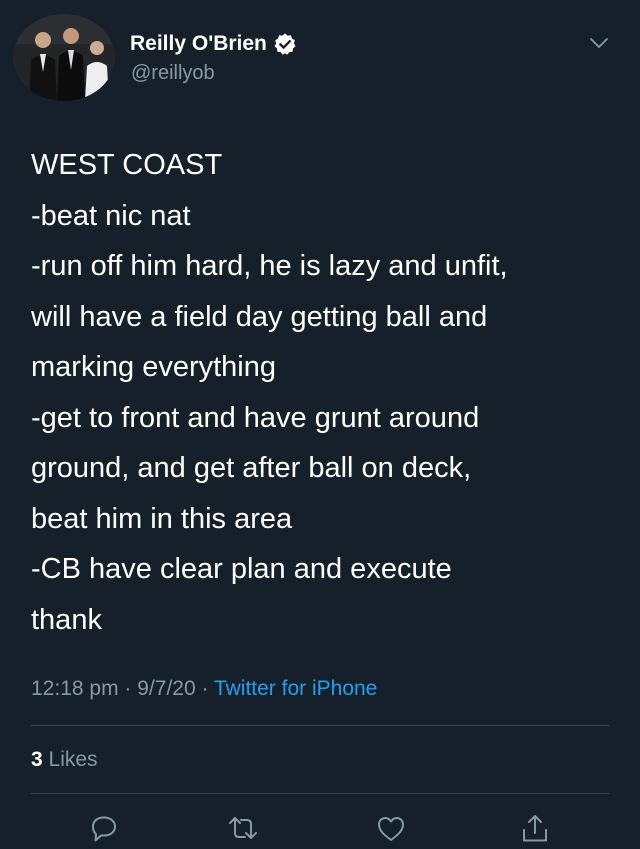  What do you see at coordinates (153, 367) in the screenshot?
I see `tweet-text-line: marking everything` at bounding box center [153, 367].